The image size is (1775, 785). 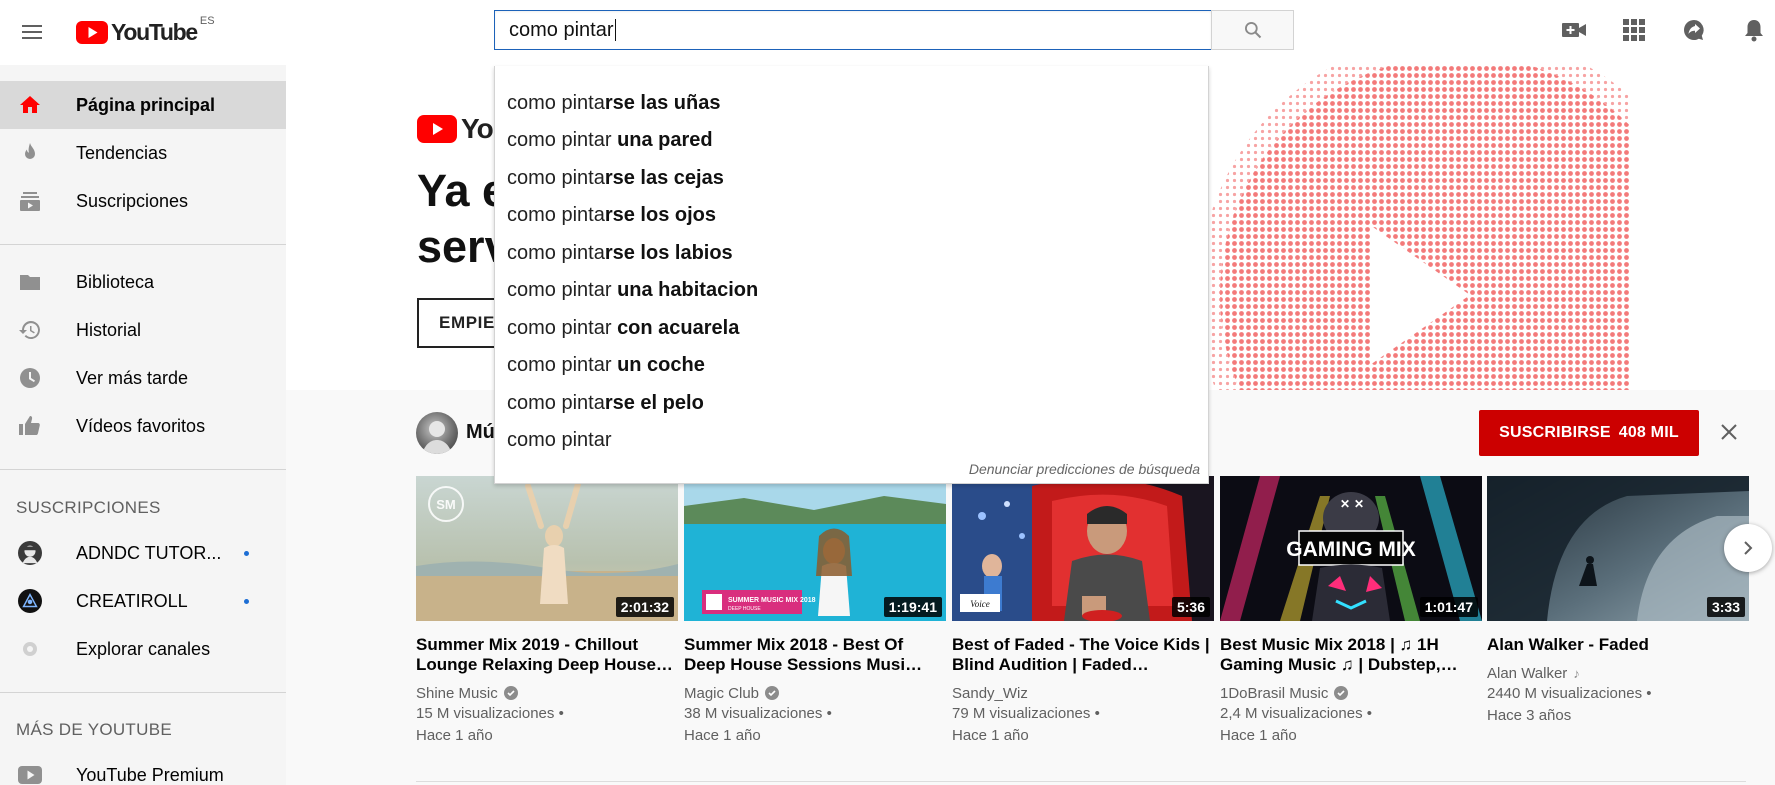 I want to click on search-suggestion: como pintarse las cejas, so click(x=615, y=178).